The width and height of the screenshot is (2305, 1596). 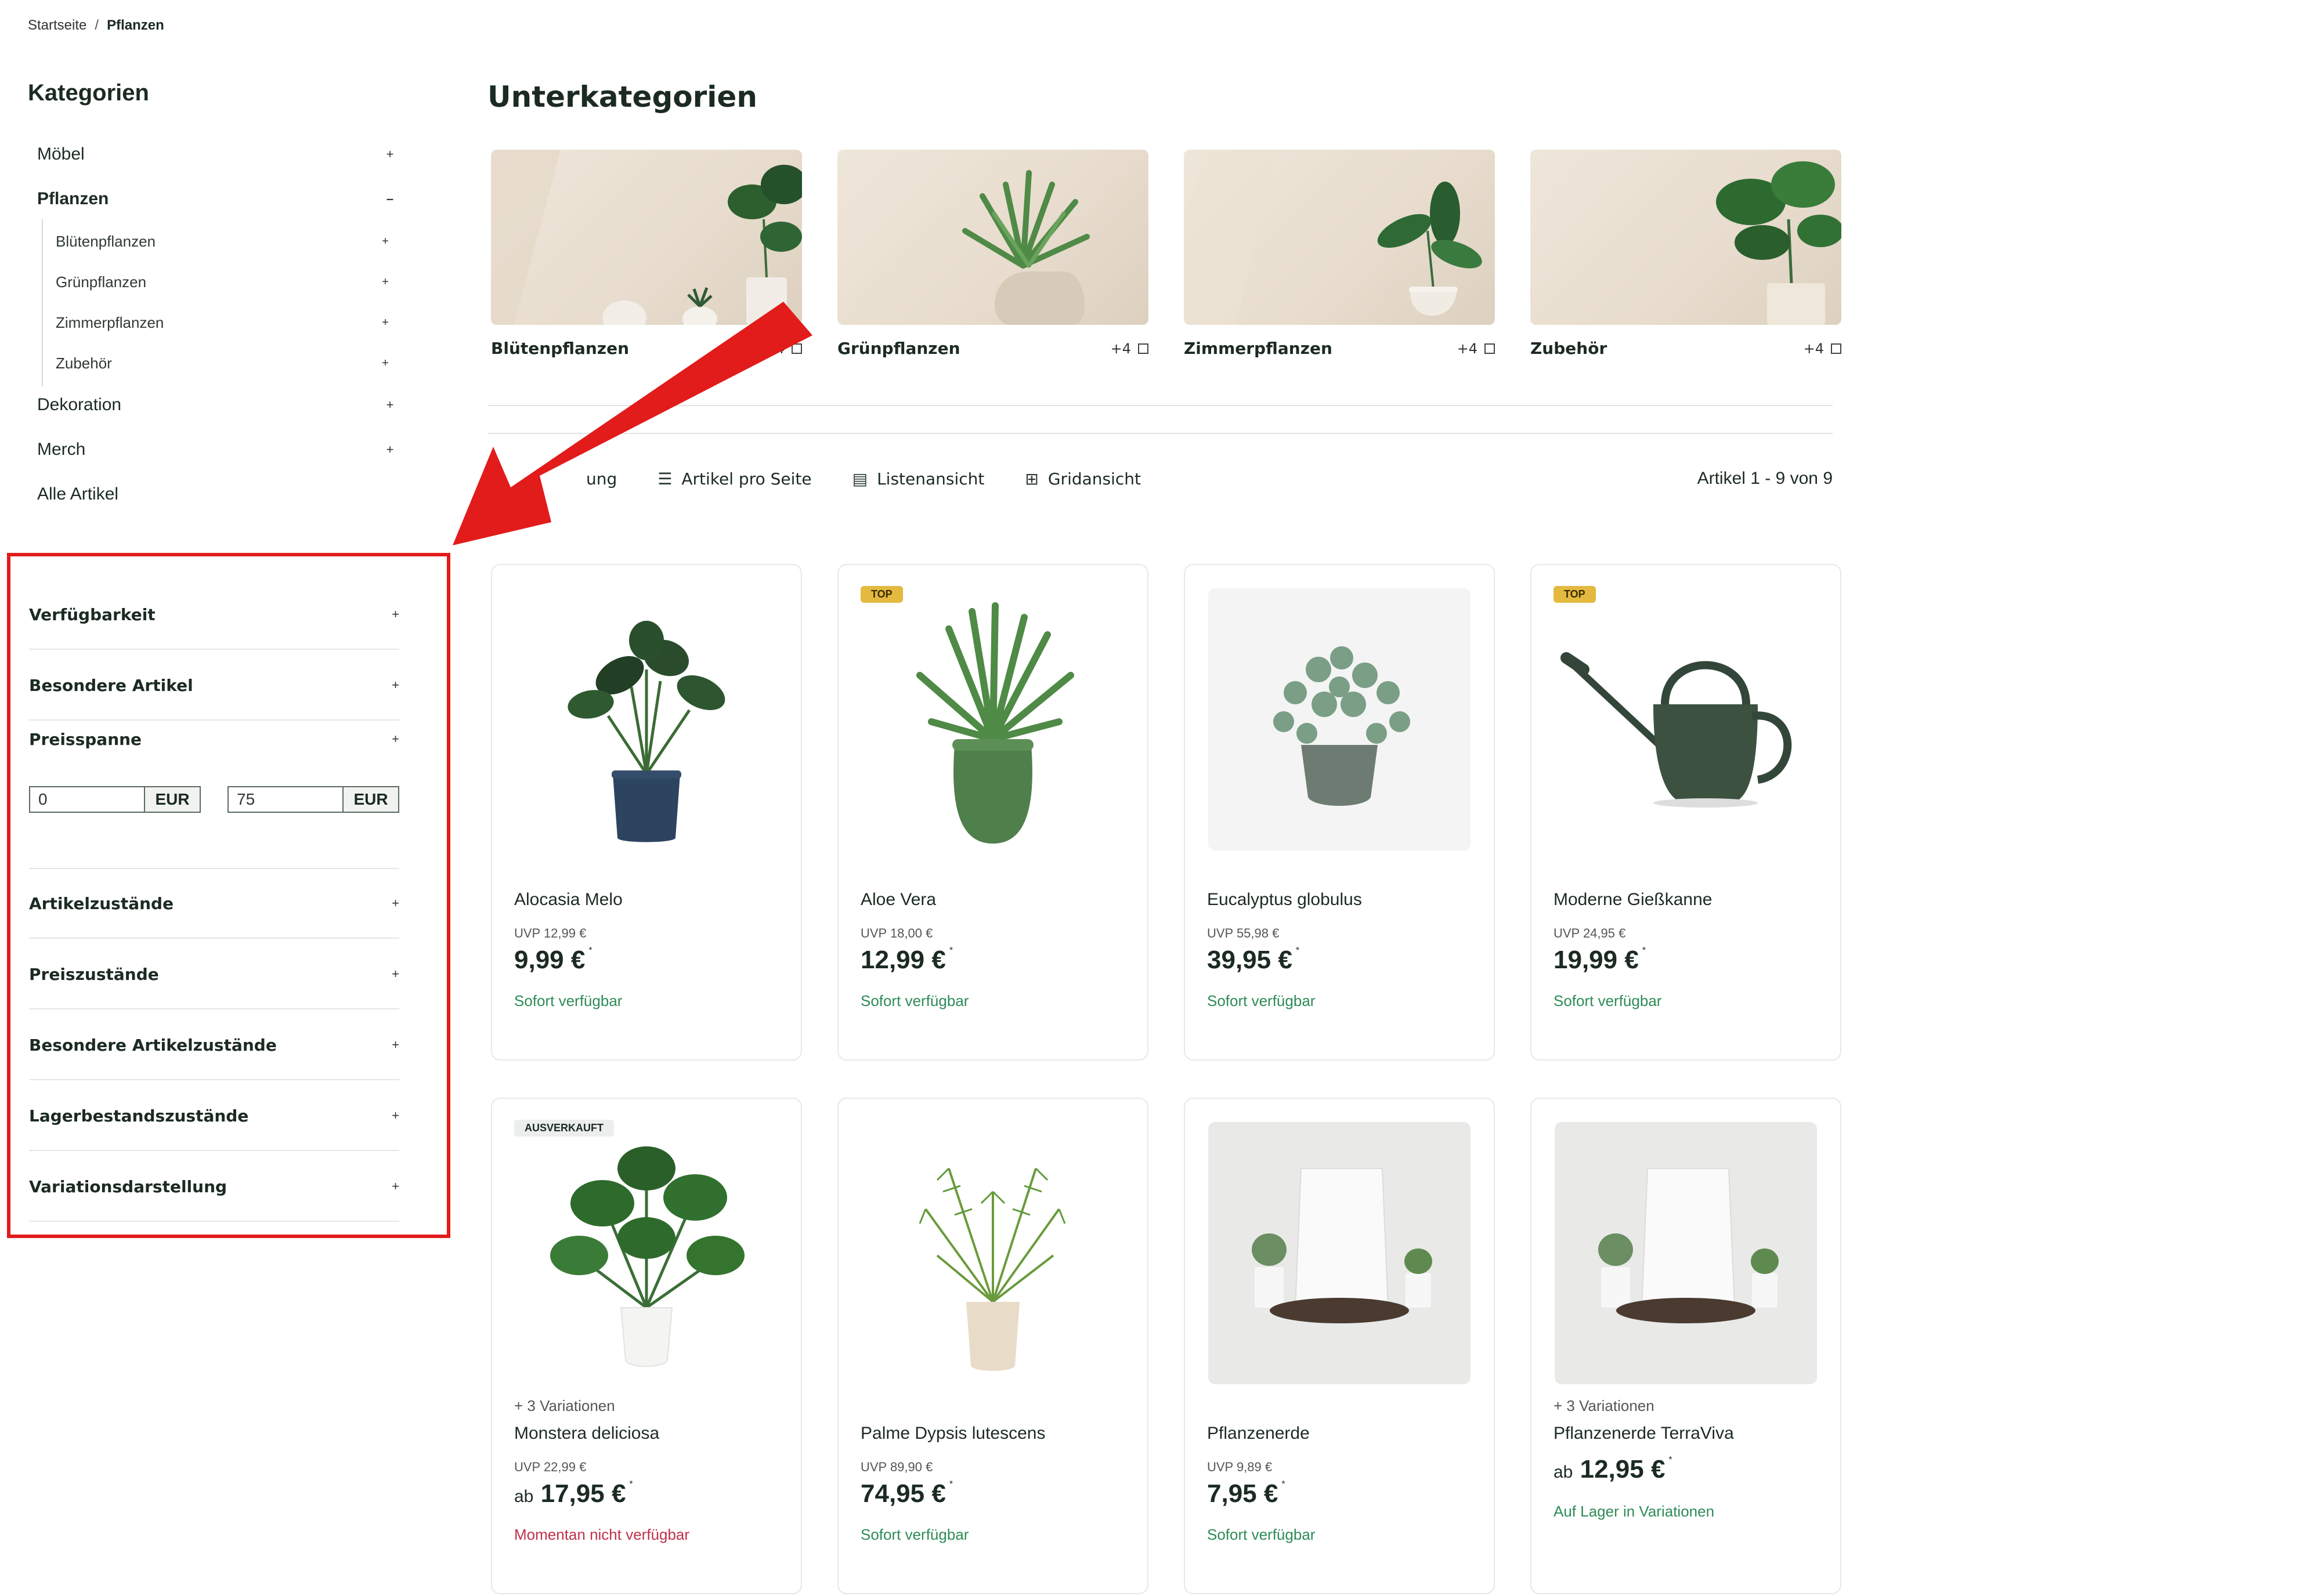 What do you see at coordinates (106, 241) in the screenshot?
I see `subcategory-label: Blütenpflanzen` at bounding box center [106, 241].